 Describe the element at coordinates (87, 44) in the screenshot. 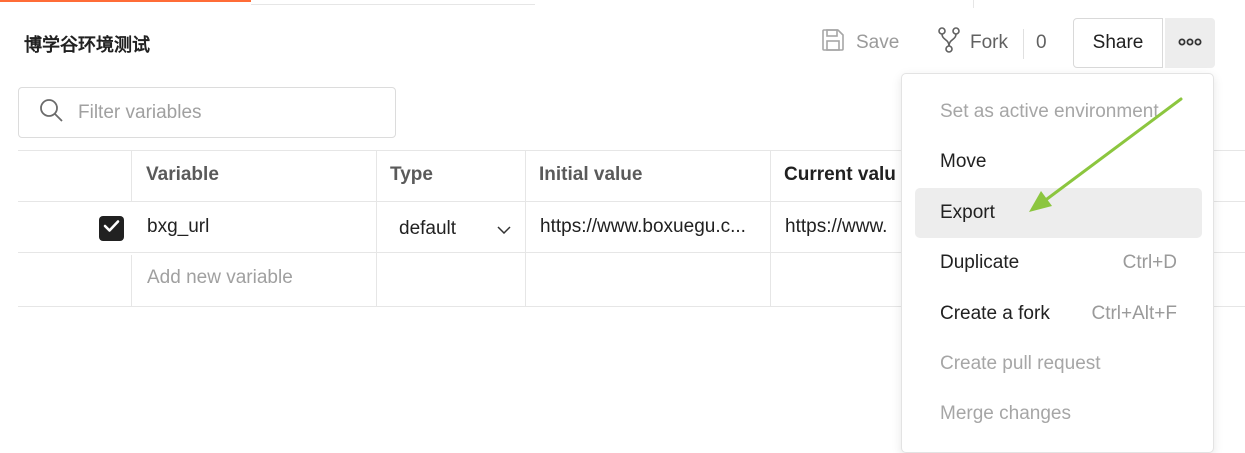

I see `environment-title: 博学谷环境测试` at that location.